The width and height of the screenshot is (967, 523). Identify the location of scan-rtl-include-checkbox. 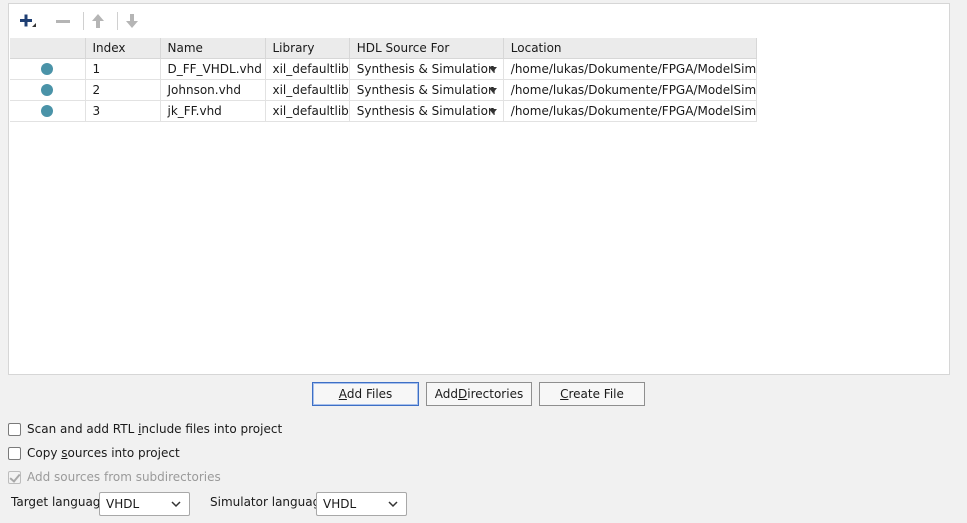
(14, 429).